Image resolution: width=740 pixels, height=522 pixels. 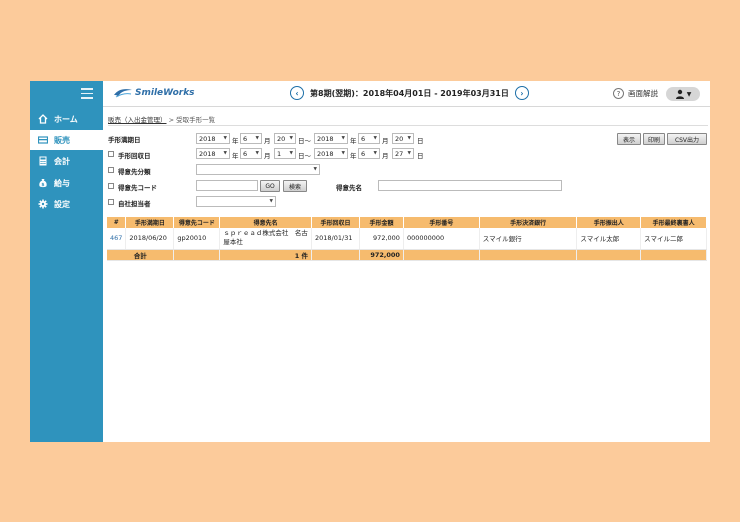 I want to click on collect-from-day-select: 1 ▼, so click(x=285, y=153).